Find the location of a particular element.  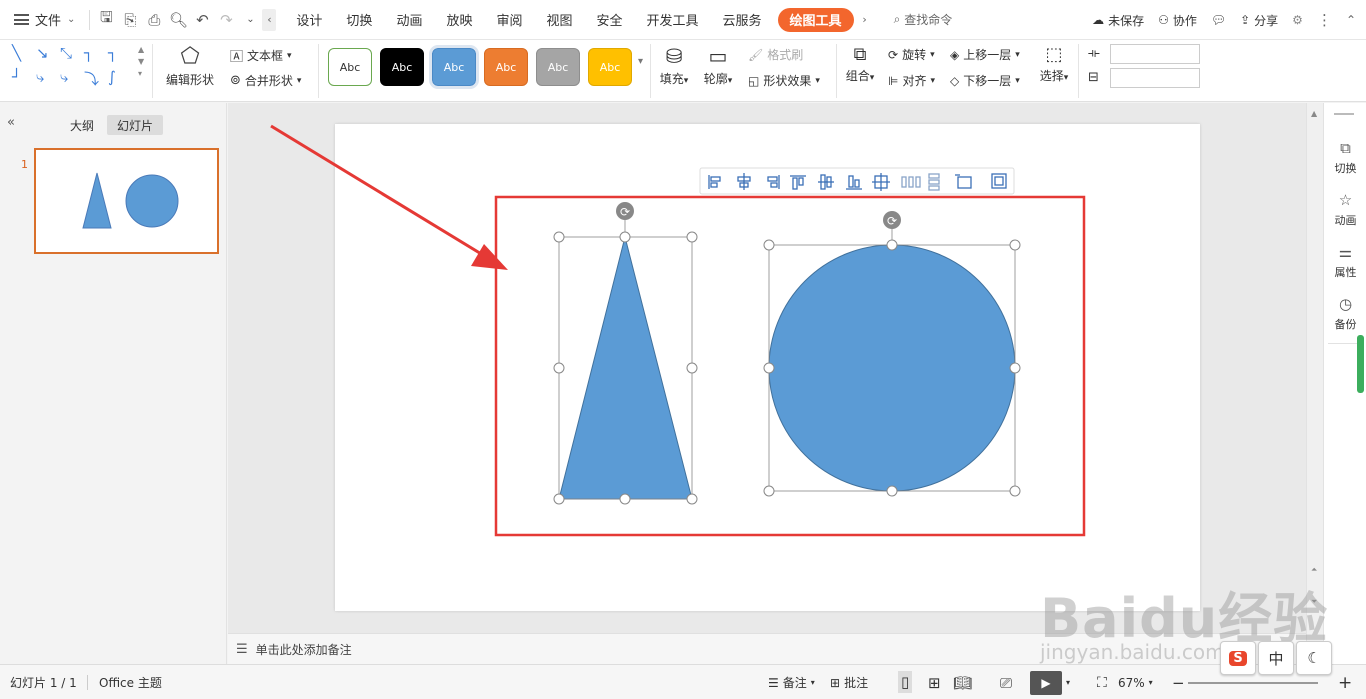

shape-width-icon: ⟛ is located at coordinates (1094, 53).